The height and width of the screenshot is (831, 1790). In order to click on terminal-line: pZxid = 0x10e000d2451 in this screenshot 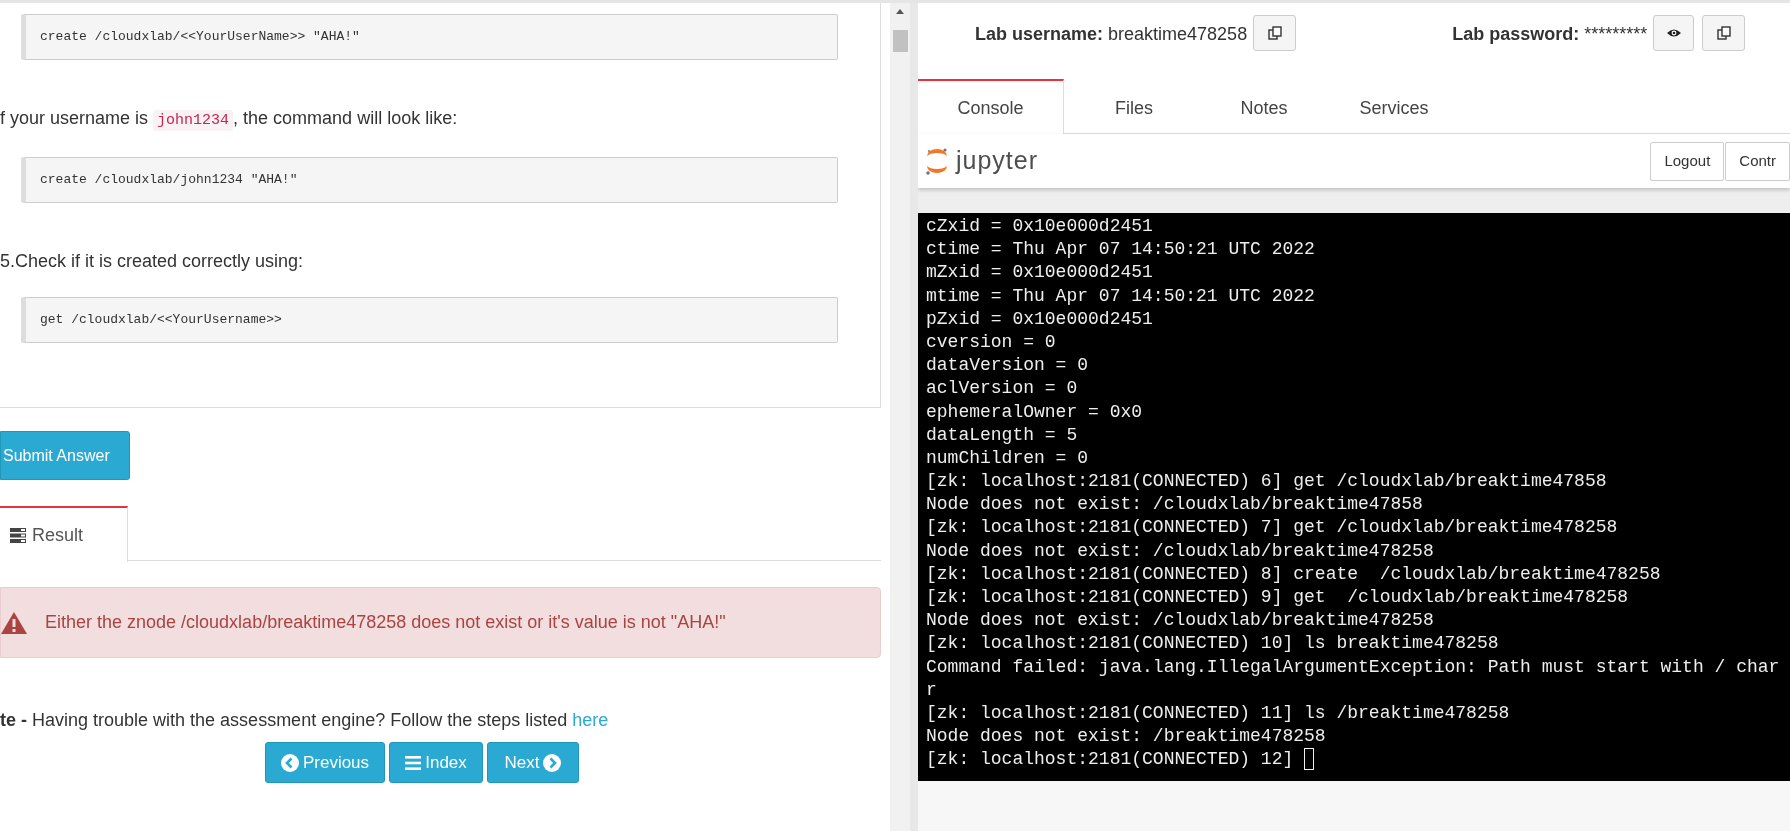, I will do `click(1039, 319)`.